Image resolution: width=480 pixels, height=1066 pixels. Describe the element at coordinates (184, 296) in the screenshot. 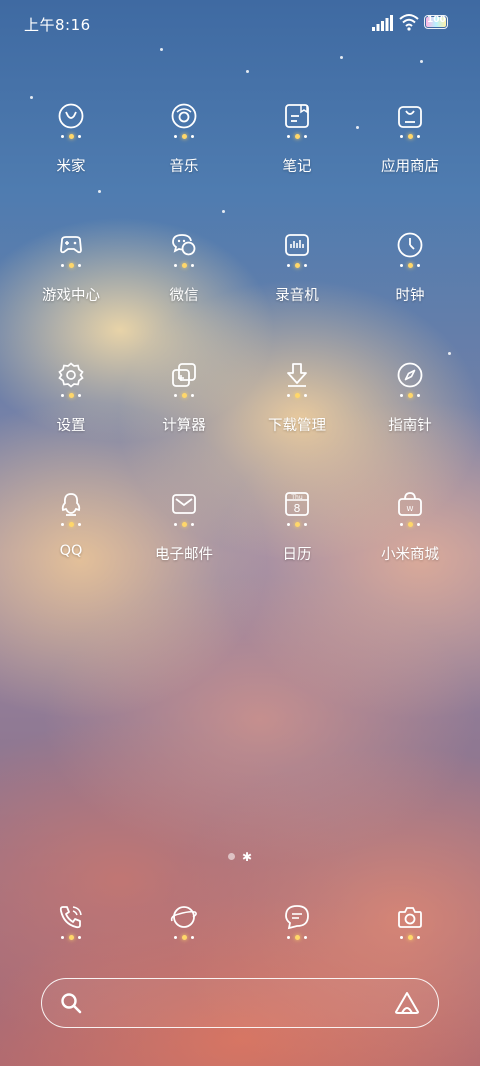

I see `app-label: 微信` at that location.